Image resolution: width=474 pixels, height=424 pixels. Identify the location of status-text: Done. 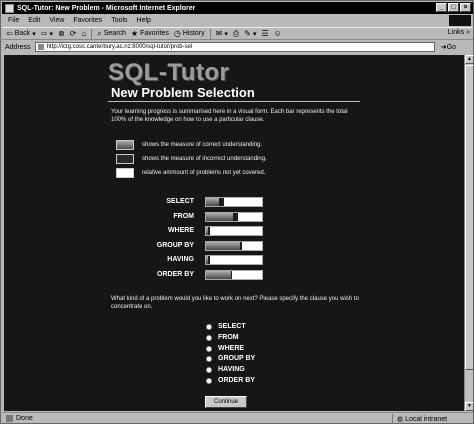
(24, 418).